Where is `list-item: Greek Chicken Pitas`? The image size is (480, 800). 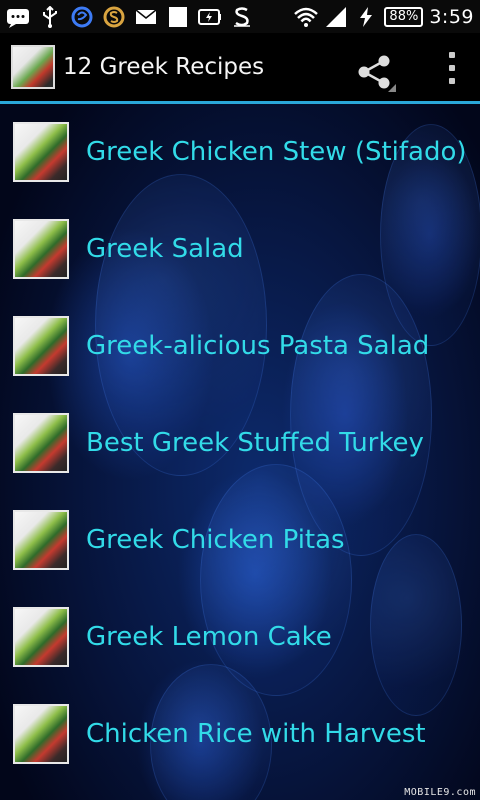 list-item: Greek Chicken Pitas is located at coordinates (240, 540).